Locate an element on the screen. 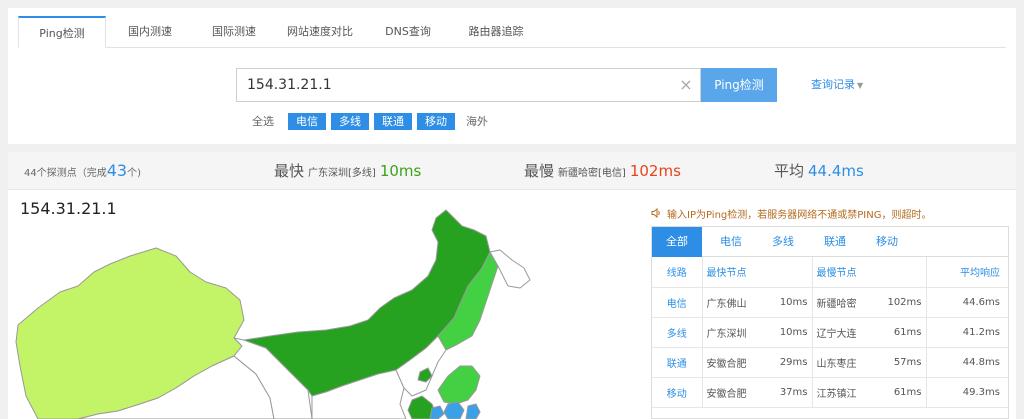  row-line: 多线 is located at coordinates (677, 332).